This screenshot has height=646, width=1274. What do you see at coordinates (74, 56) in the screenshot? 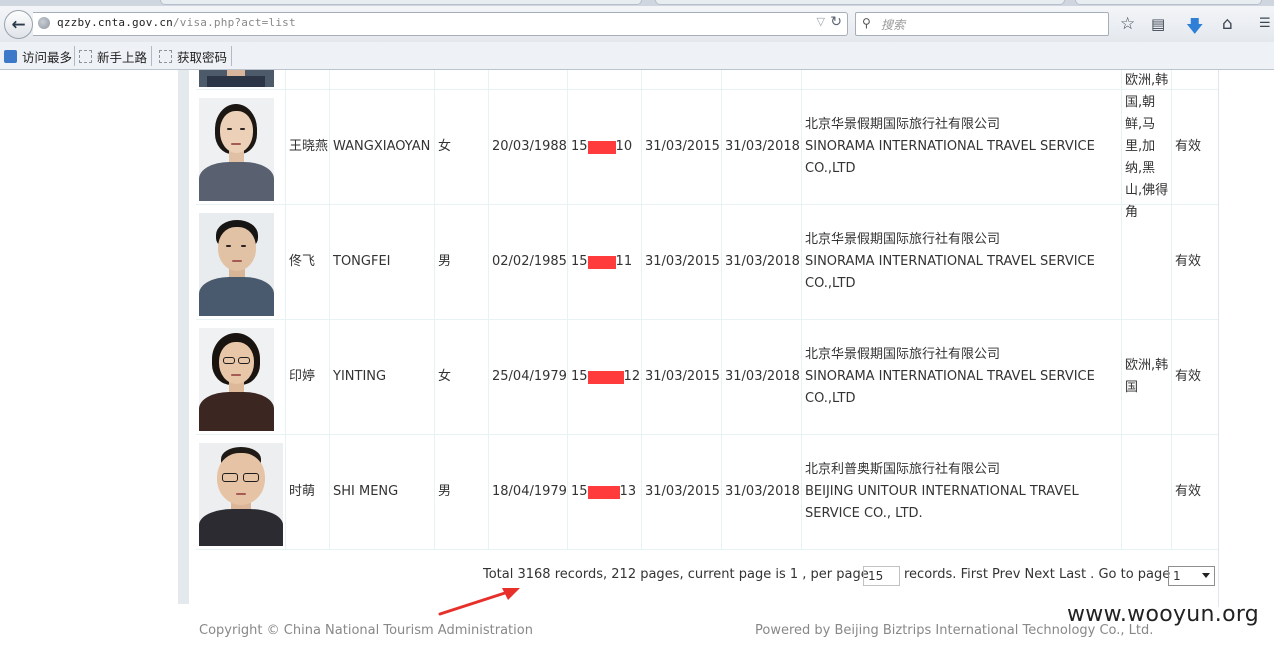
I see `divider` at bounding box center [74, 56].